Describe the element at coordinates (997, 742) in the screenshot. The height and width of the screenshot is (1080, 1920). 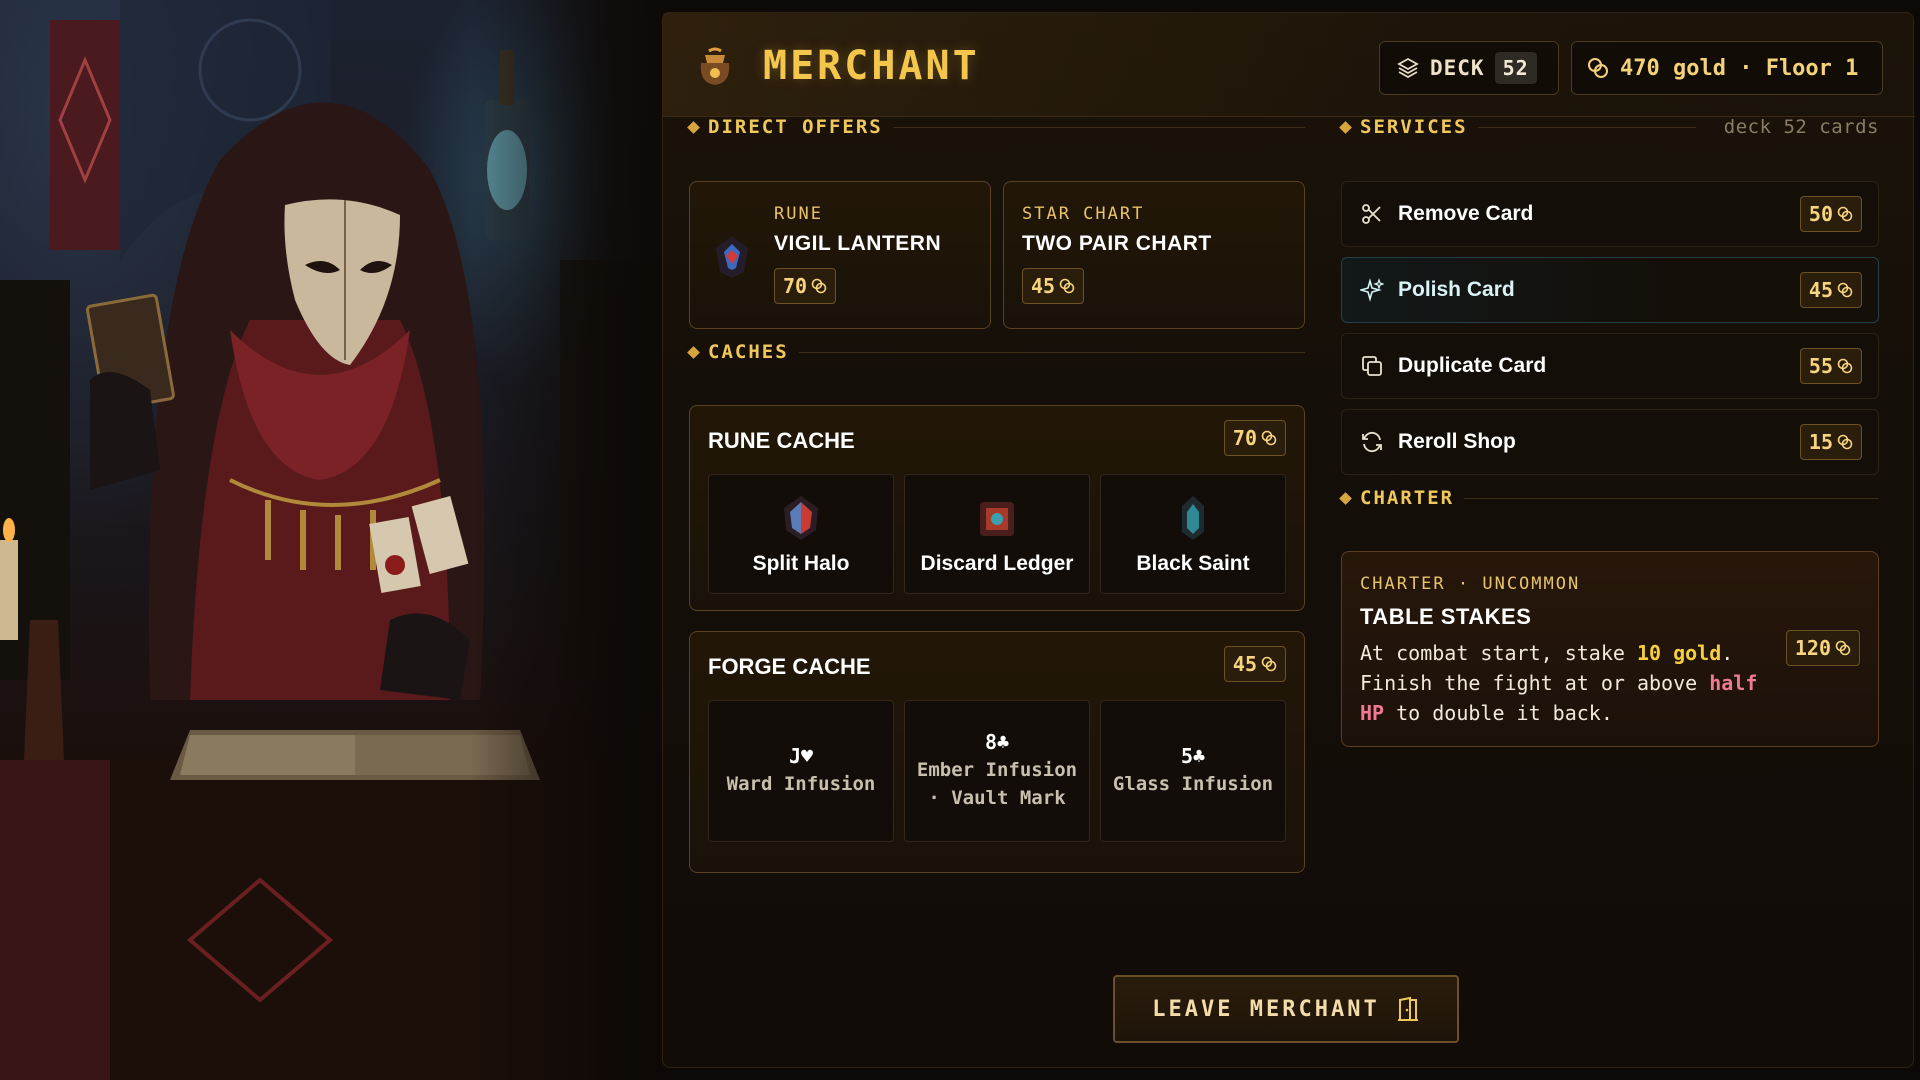
I see `playing-card-label: 8♣` at that location.